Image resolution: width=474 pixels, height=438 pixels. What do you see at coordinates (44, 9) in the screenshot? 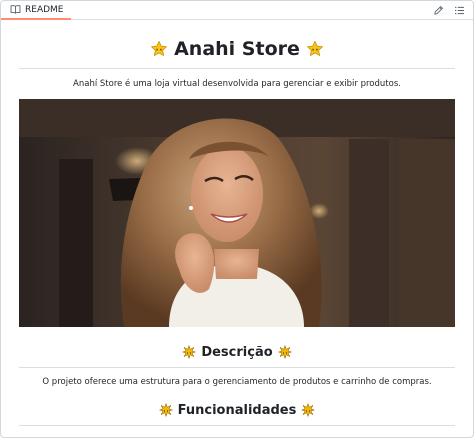
I see `tab-label: README` at bounding box center [44, 9].